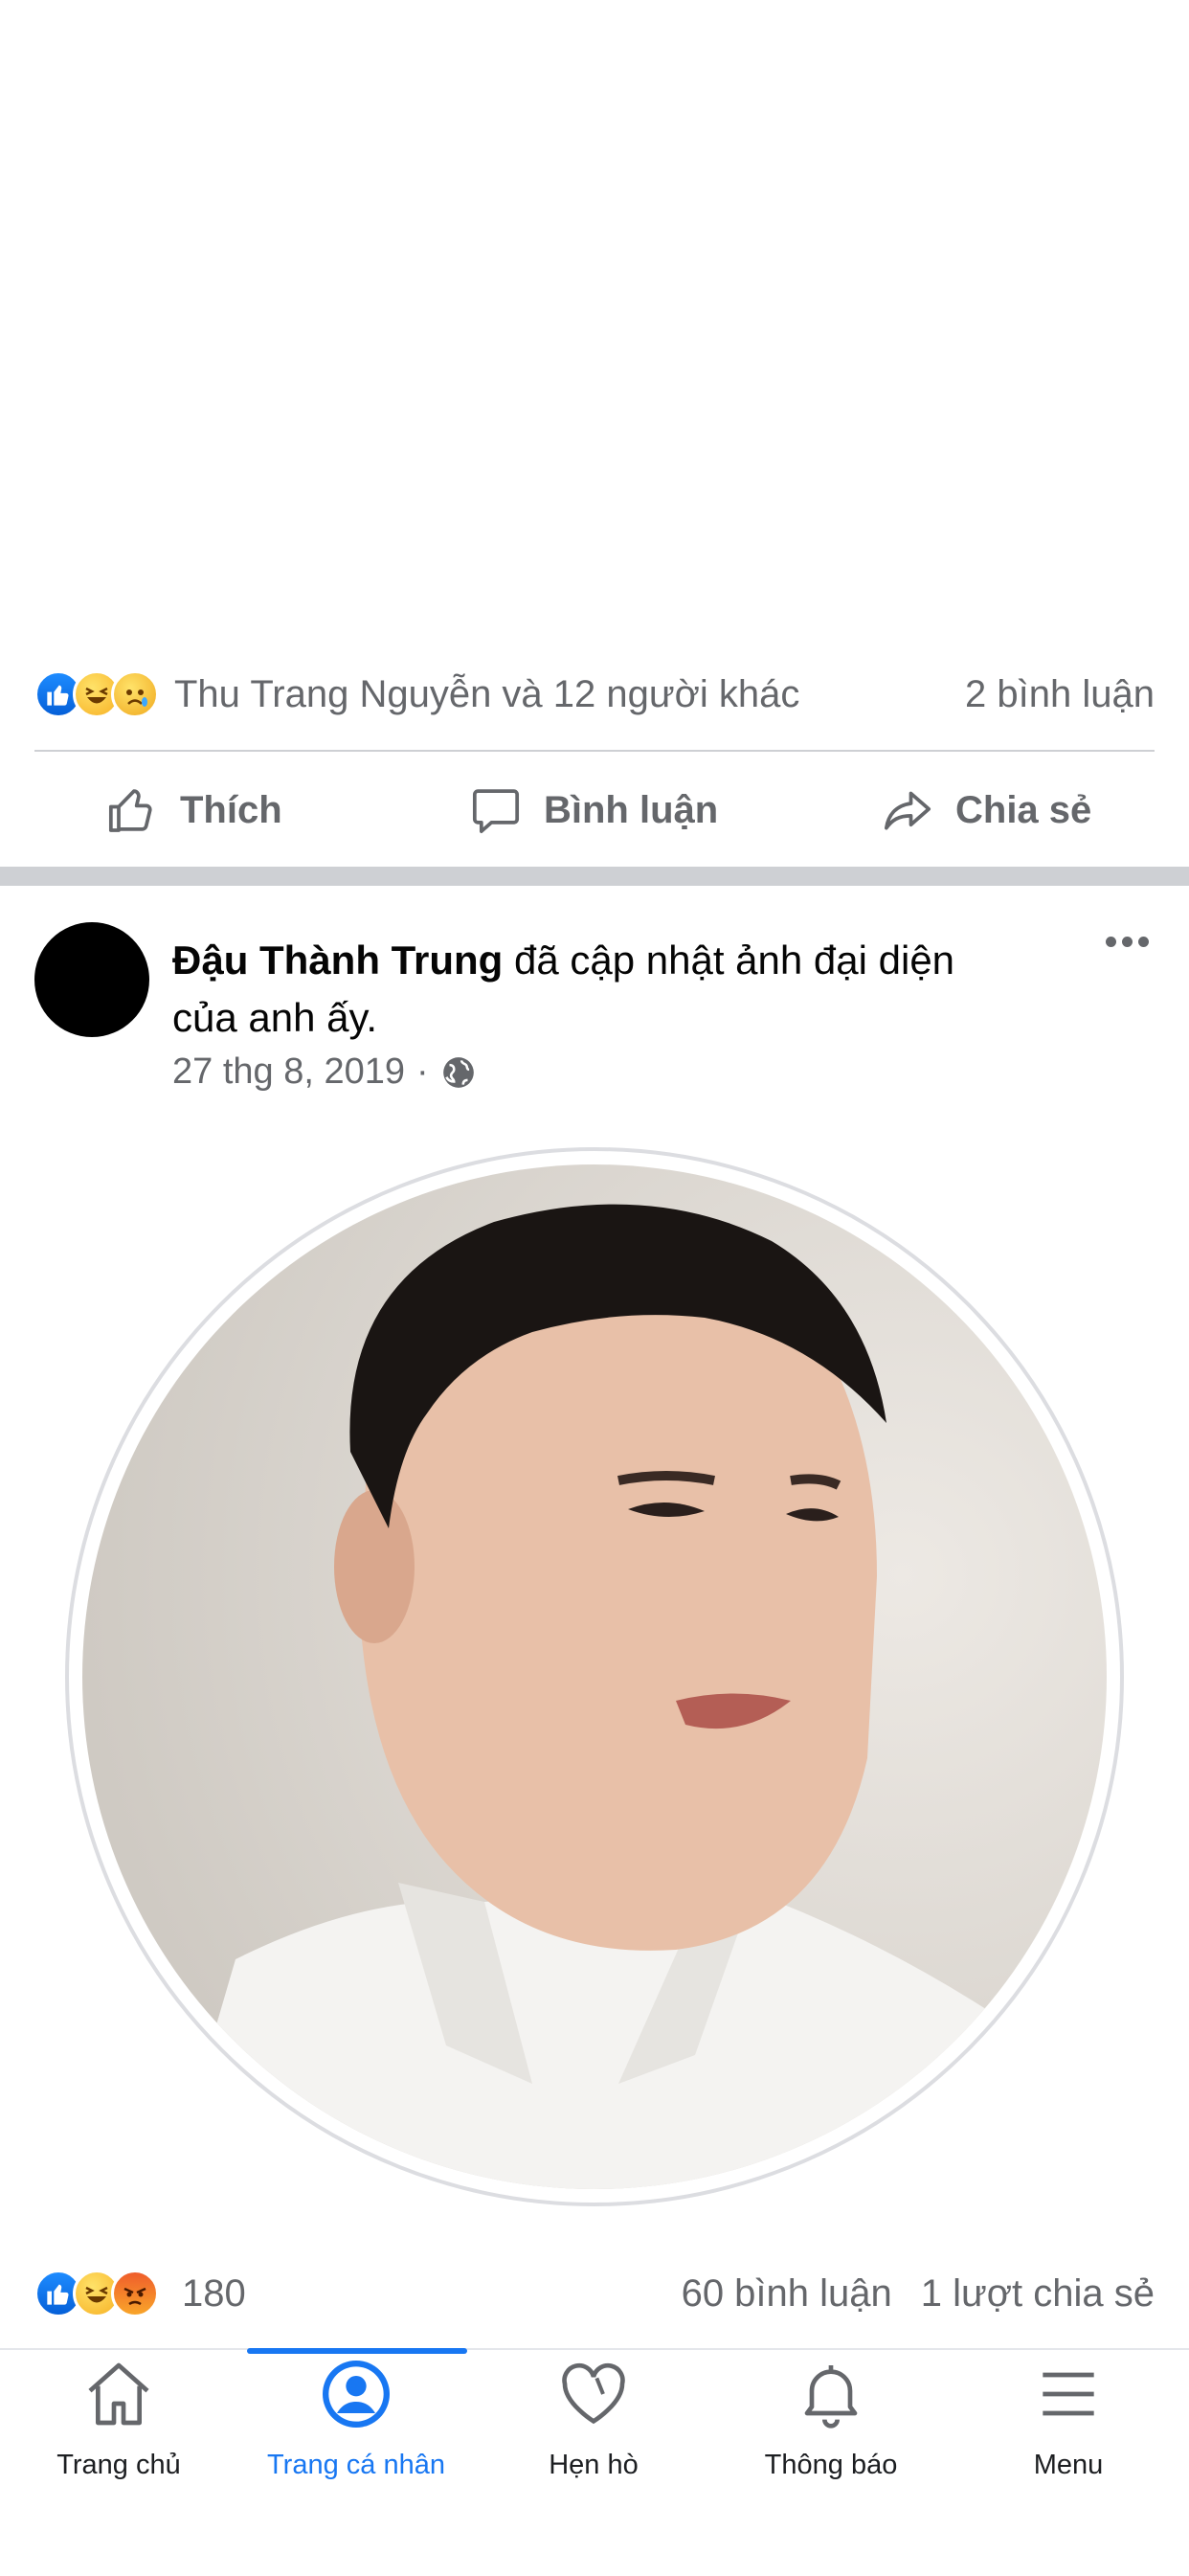 Image resolution: width=1189 pixels, height=2576 pixels. I want to click on bell-icon, so click(831, 2397).